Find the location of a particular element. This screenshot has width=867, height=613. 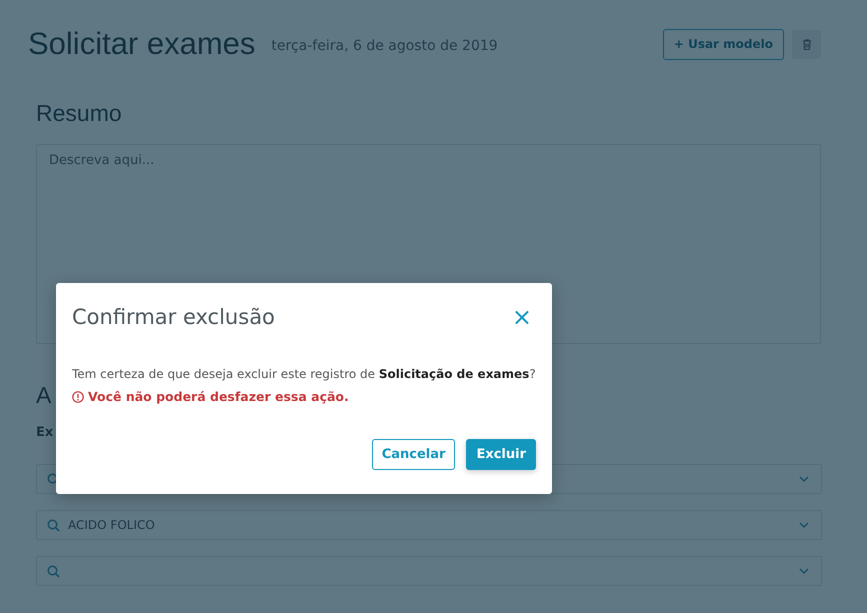

date-text: terça-feira, 6 de agosto de 2019 is located at coordinates (384, 46).